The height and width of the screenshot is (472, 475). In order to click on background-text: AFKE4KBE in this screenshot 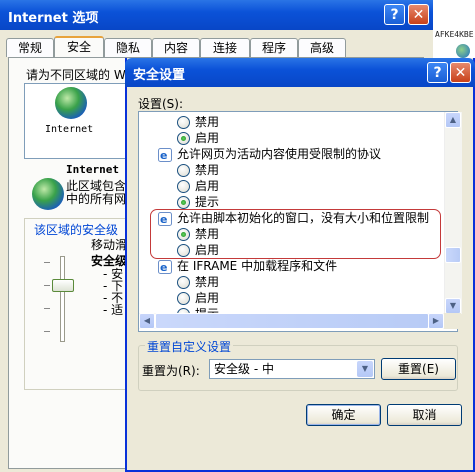, I will do `click(454, 34)`.